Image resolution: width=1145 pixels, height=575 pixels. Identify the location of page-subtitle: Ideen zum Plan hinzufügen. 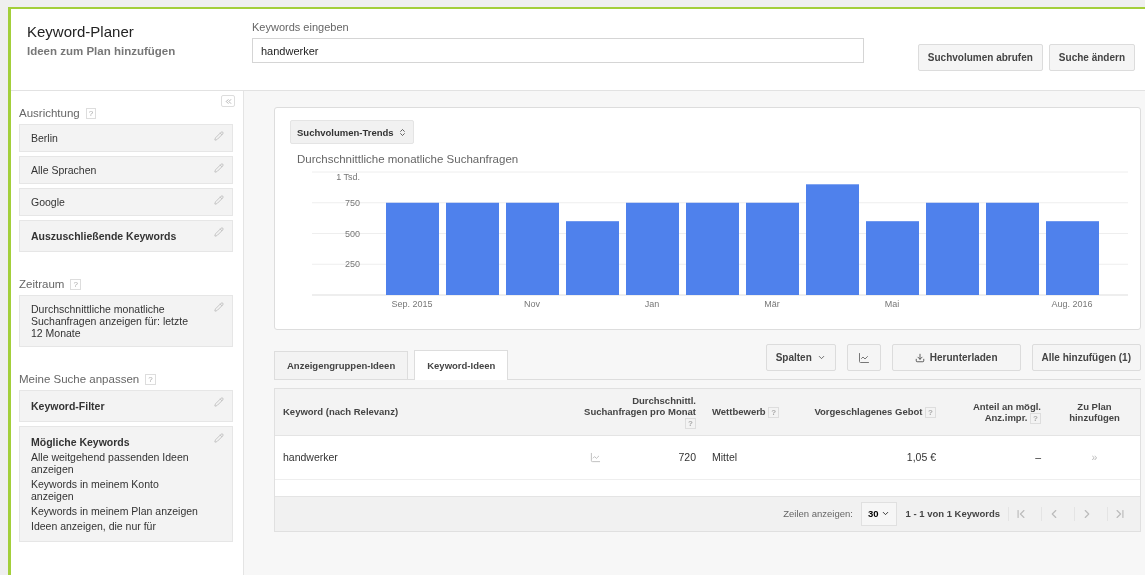
(102, 51).